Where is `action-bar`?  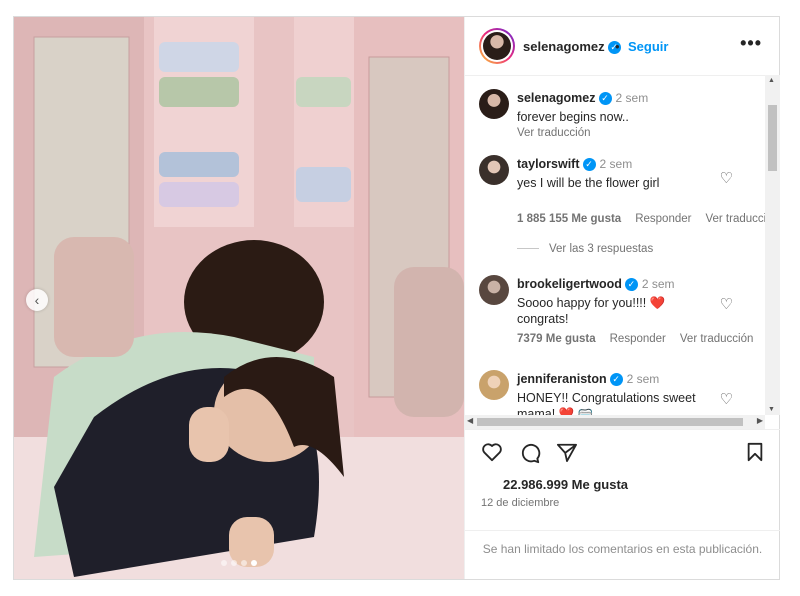
action-bar is located at coordinates (622, 449).